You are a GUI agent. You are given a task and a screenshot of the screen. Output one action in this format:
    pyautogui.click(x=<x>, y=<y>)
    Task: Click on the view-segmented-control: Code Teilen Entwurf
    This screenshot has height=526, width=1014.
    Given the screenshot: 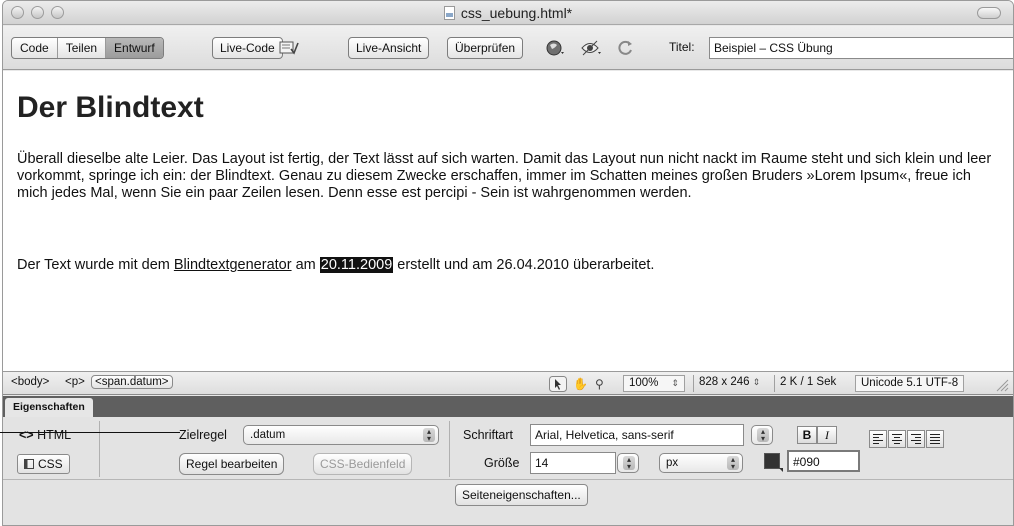 What is the action you would take?
    pyautogui.click(x=87, y=48)
    